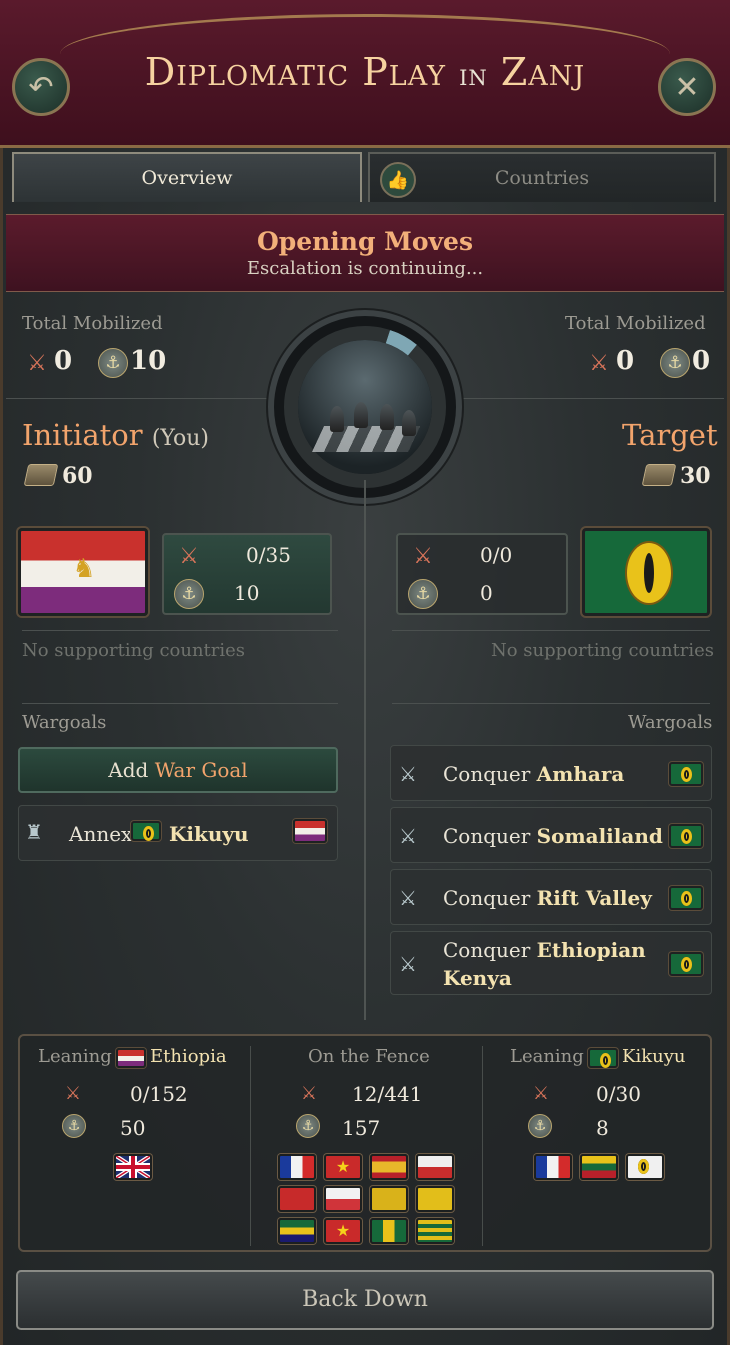 This screenshot has width=730, height=1345. What do you see at coordinates (482, 574) in the screenshot?
I see `target-forces-box: ⚔ 0/0 ⚓ 0` at bounding box center [482, 574].